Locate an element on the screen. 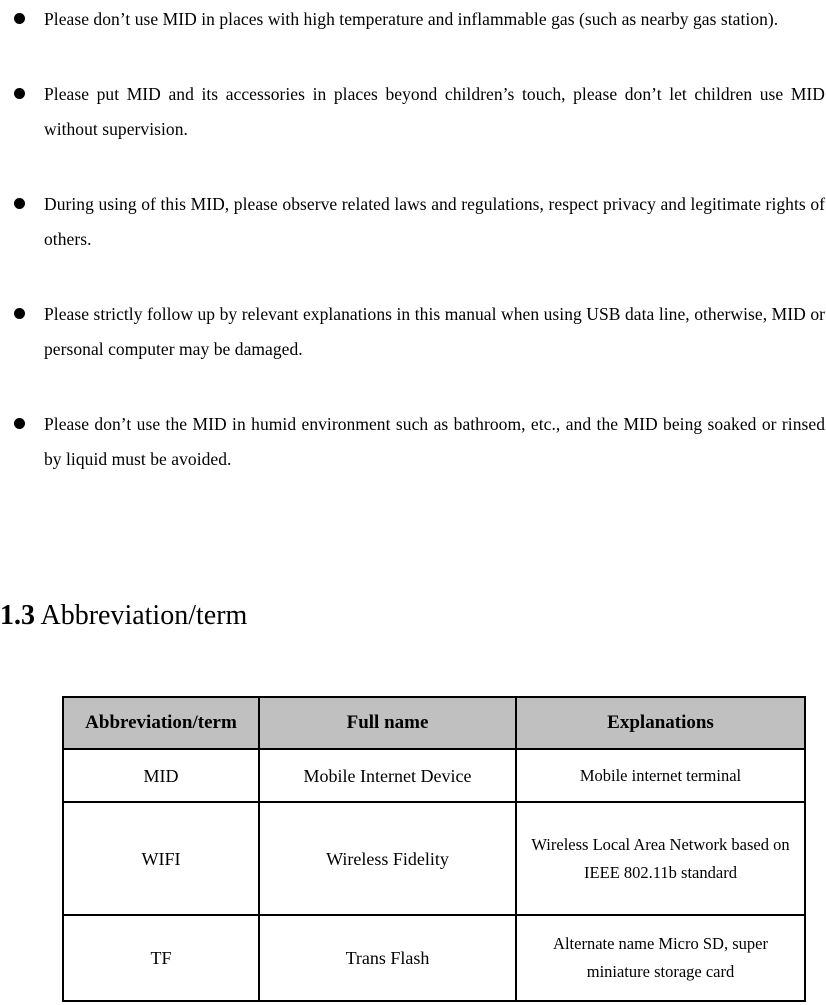 The width and height of the screenshot is (826, 1005). column-header-explanations: Explanations is located at coordinates (661, 724).